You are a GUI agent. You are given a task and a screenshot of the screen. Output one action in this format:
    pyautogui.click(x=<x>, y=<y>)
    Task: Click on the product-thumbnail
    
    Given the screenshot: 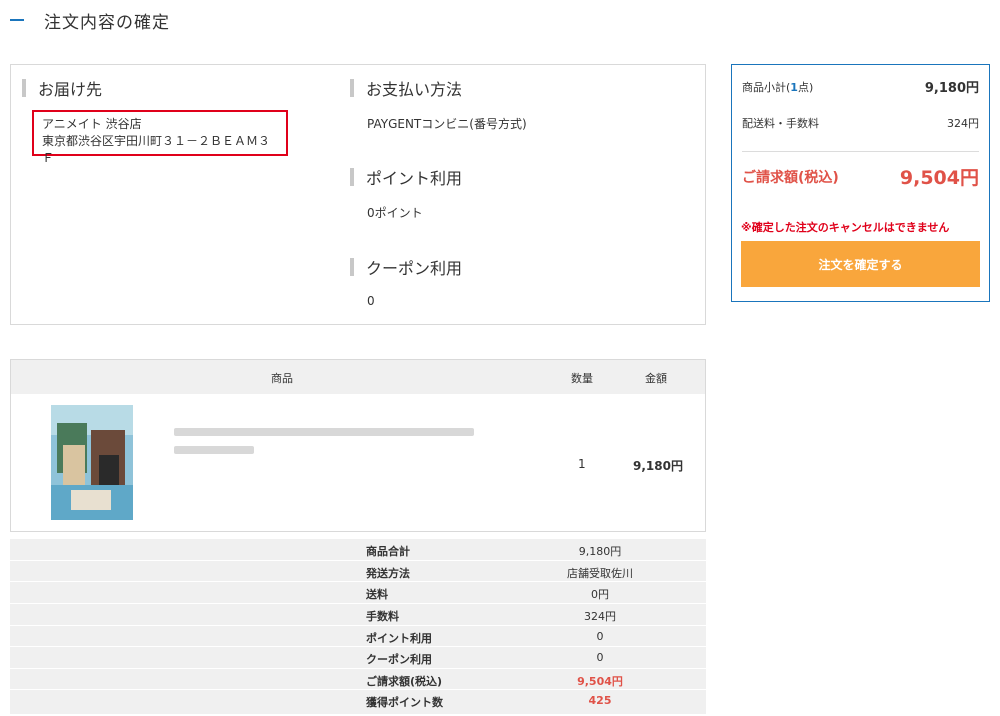 What is the action you would take?
    pyautogui.click(x=92, y=462)
    